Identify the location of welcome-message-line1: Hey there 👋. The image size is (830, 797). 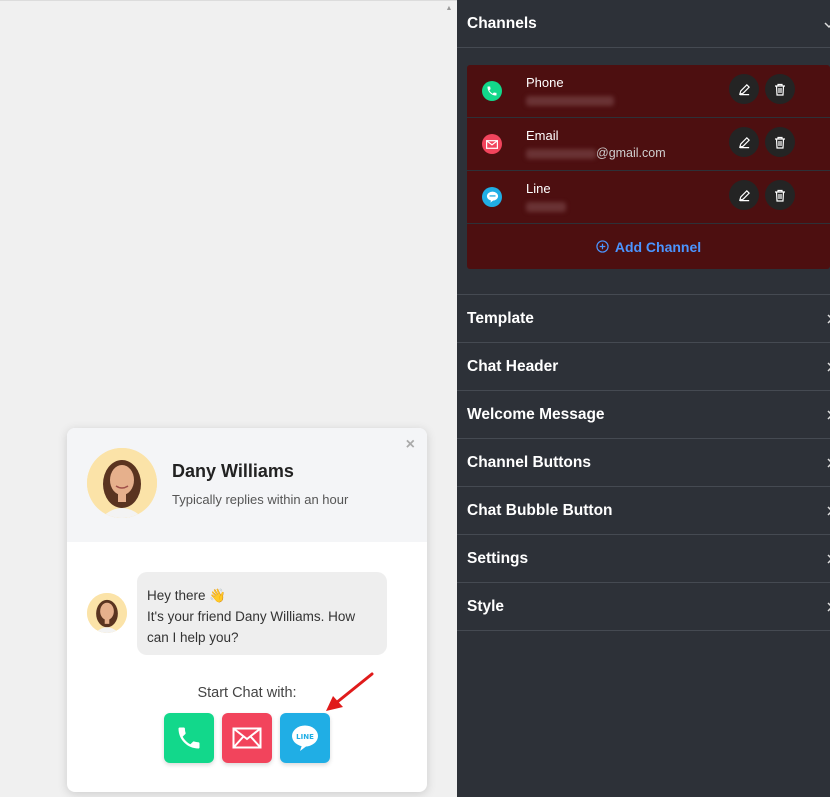
(187, 595).